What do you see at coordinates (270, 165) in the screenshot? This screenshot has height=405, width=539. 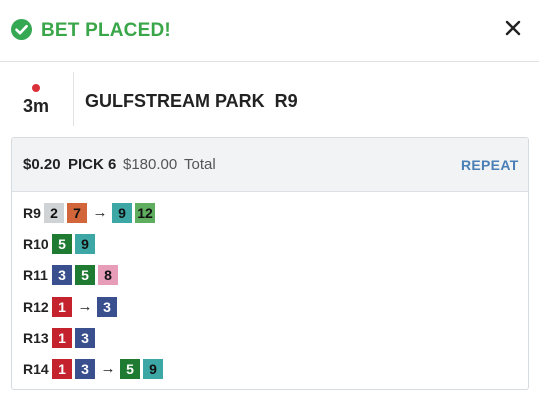 I see `bet-summary-header: $0.20 PICK 6 $180.00 Total REPEAT` at bounding box center [270, 165].